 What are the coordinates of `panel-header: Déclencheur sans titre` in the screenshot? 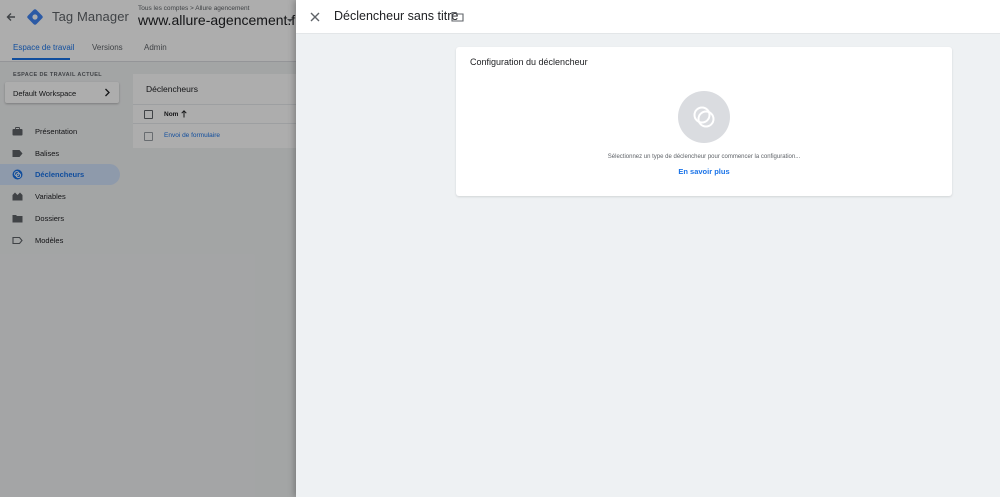 It's located at (648, 17).